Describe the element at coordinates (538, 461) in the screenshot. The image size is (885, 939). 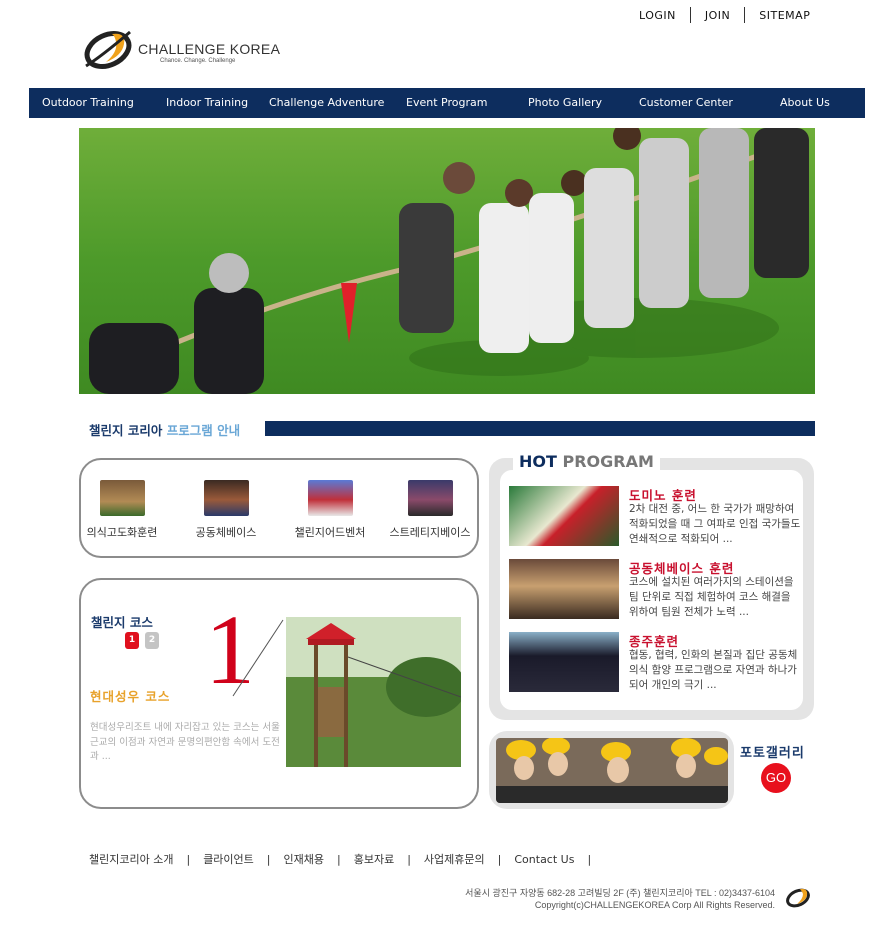
I see `hot-program-title-hot: HOT` at that location.